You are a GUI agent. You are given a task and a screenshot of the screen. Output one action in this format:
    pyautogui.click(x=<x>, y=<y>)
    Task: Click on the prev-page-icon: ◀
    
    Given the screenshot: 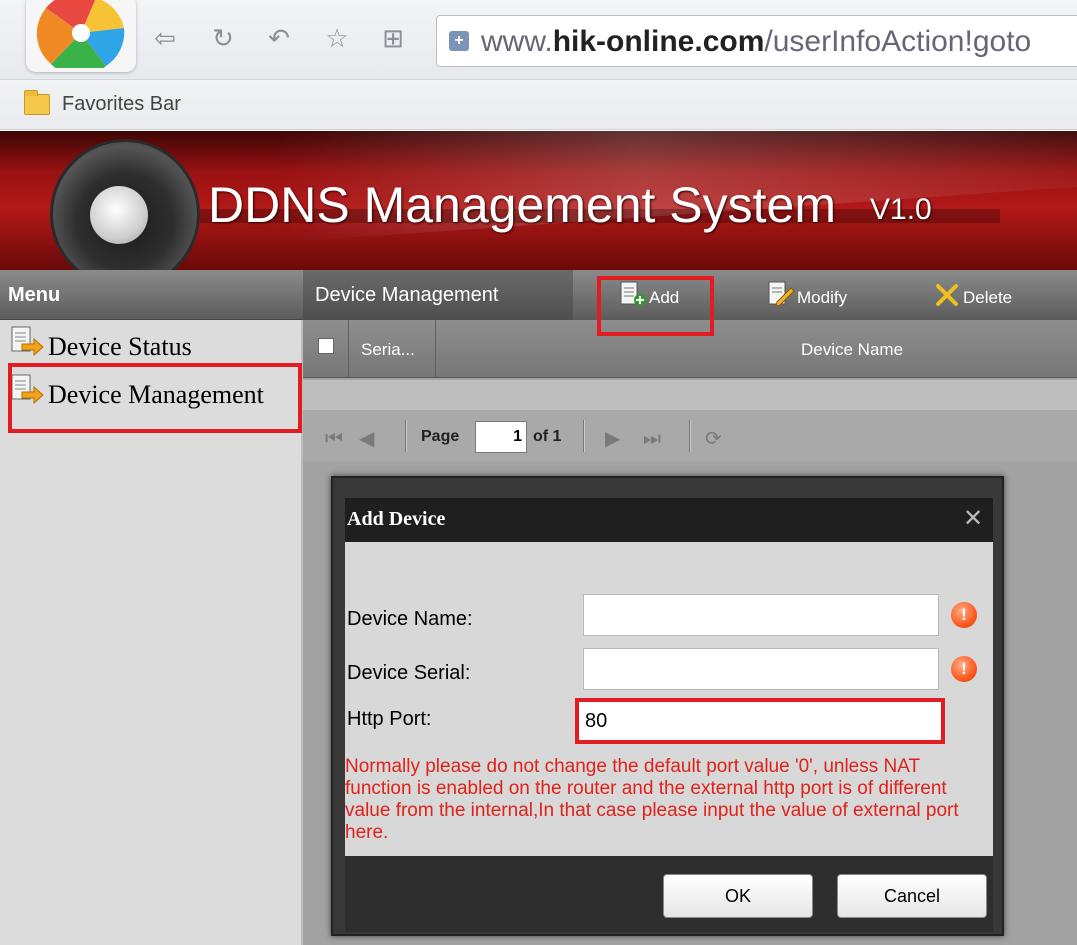 What is the action you would take?
    pyautogui.click(x=366, y=438)
    